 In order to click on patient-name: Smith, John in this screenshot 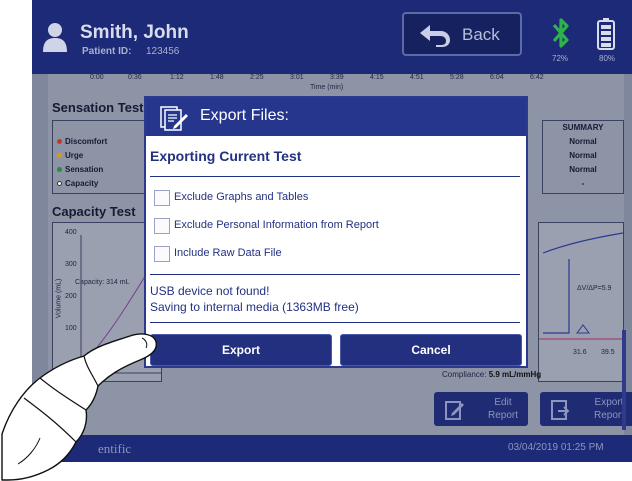, I will do `click(134, 32)`.